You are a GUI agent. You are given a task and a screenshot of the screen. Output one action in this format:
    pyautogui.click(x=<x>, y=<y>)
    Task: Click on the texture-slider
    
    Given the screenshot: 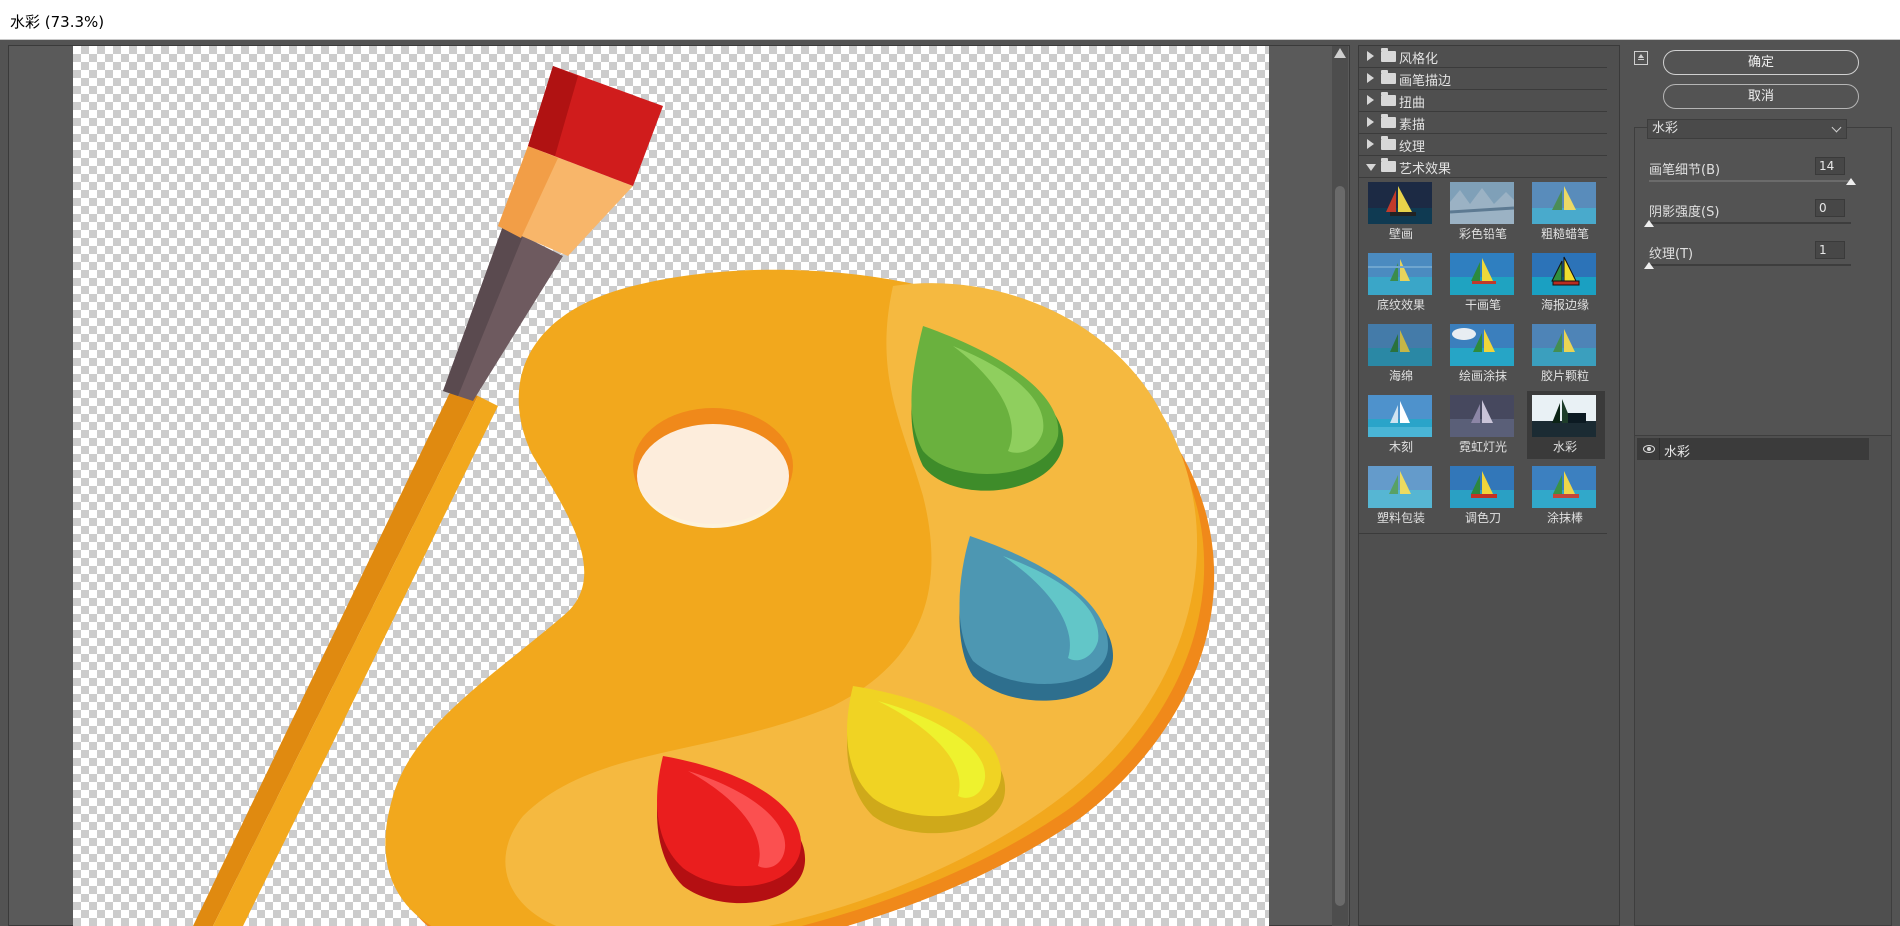 What is the action you would take?
    pyautogui.click(x=1750, y=265)
    